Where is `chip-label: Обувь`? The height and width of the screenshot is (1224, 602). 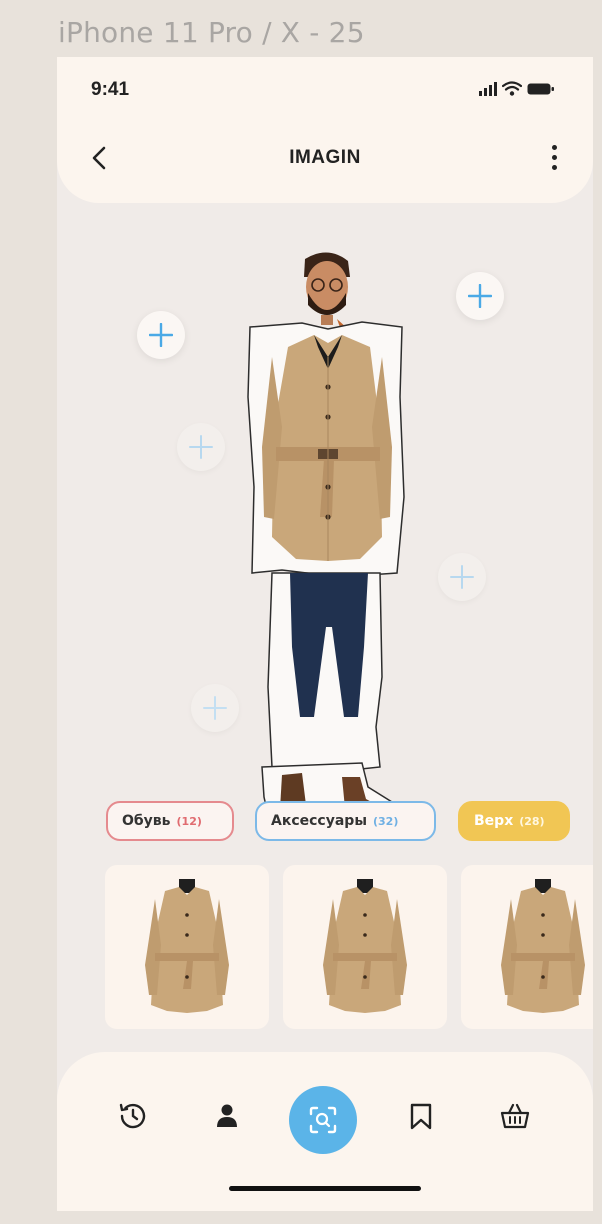 chip-label: Обувь is located at coordinates (146, 821).